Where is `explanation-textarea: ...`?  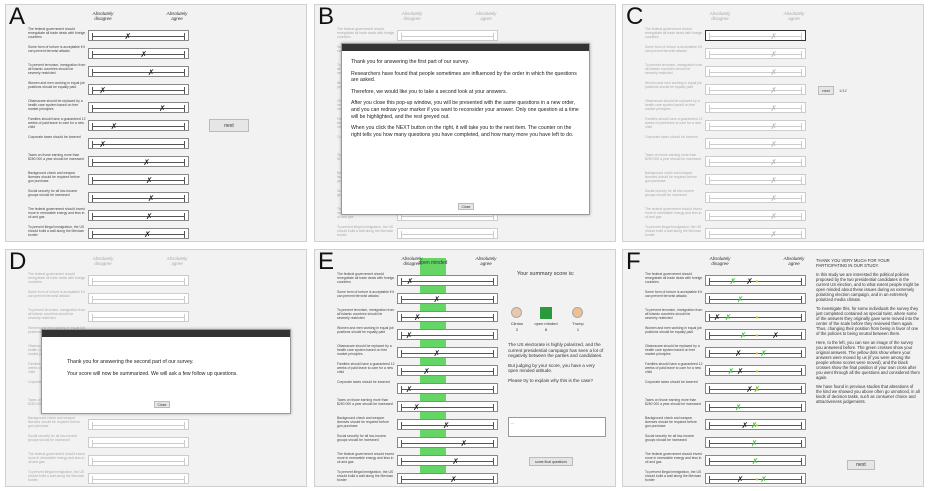
explanation-textarea: ... is located at coordinates (557, 427).